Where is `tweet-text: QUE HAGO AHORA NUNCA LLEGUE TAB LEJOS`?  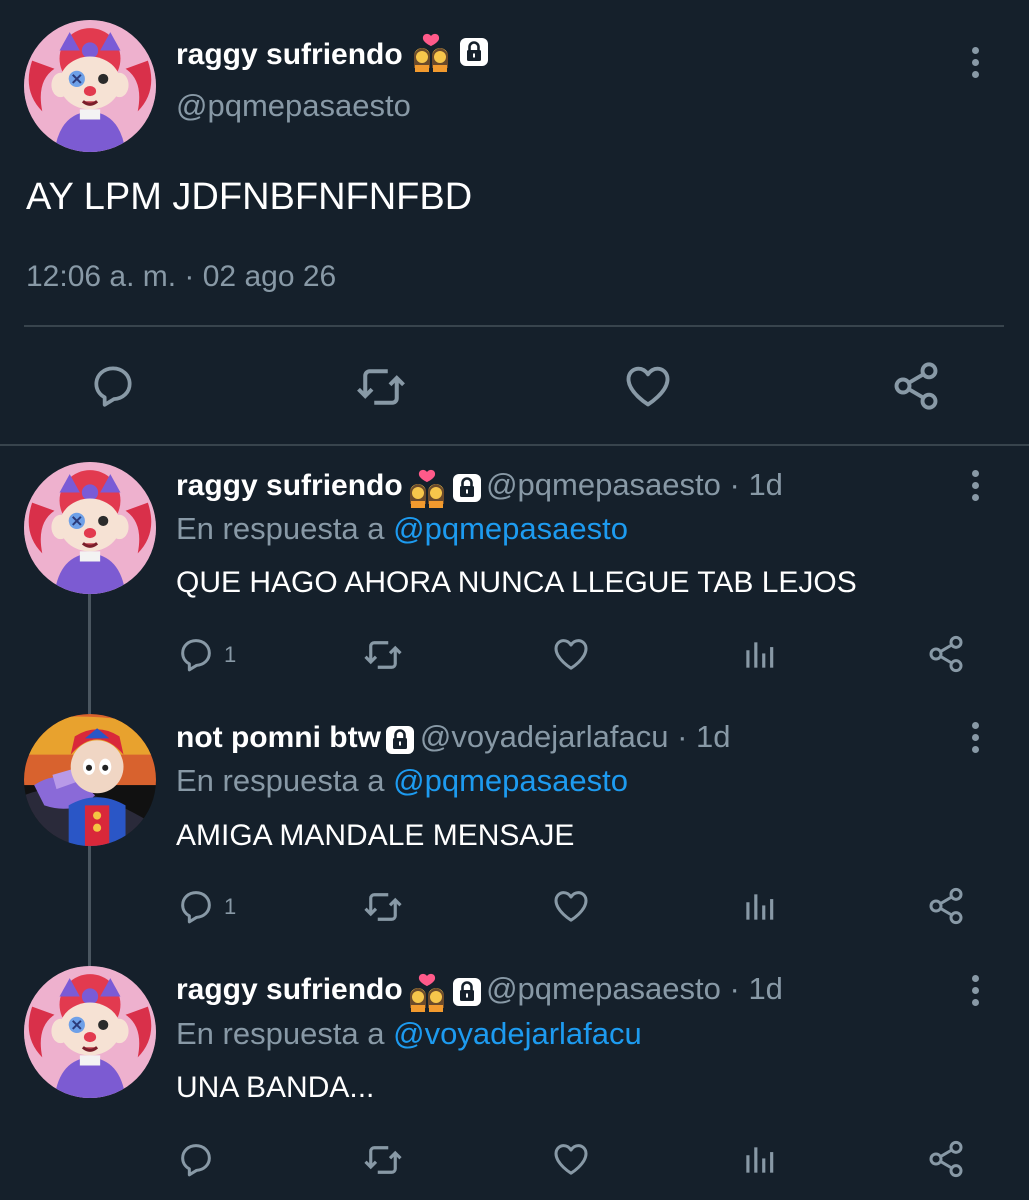
tweet-text: QUE HAGO AHORA NUNCA LLEGUE TAB LEJOS is located at coordinates (516, 582).